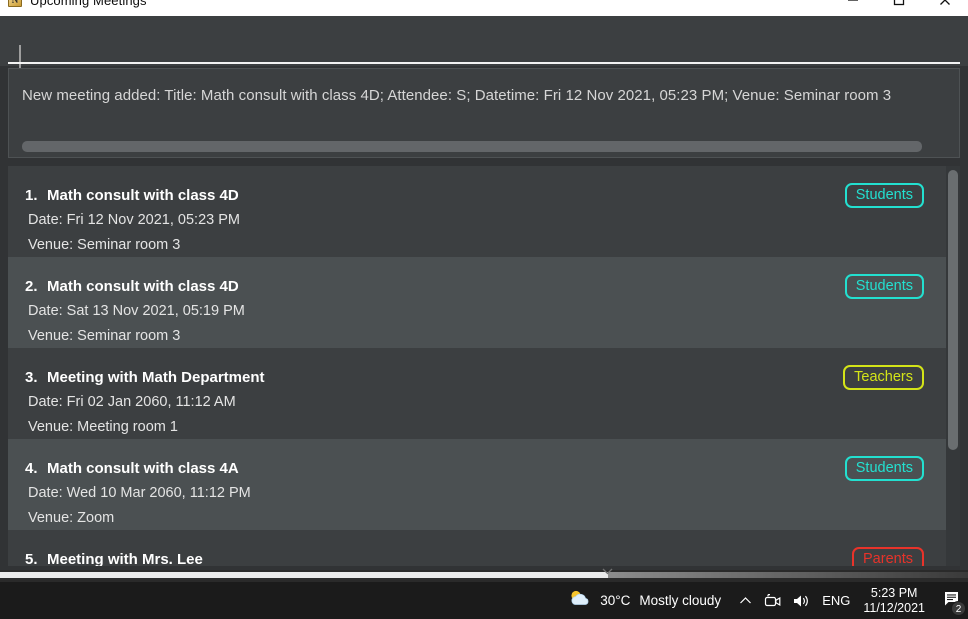 The height and width of the screenshot is (619, 968). Describe the element at coordinates (607, 571) in the screenshot. I see `scroll-down-arrow-icon` at that location.